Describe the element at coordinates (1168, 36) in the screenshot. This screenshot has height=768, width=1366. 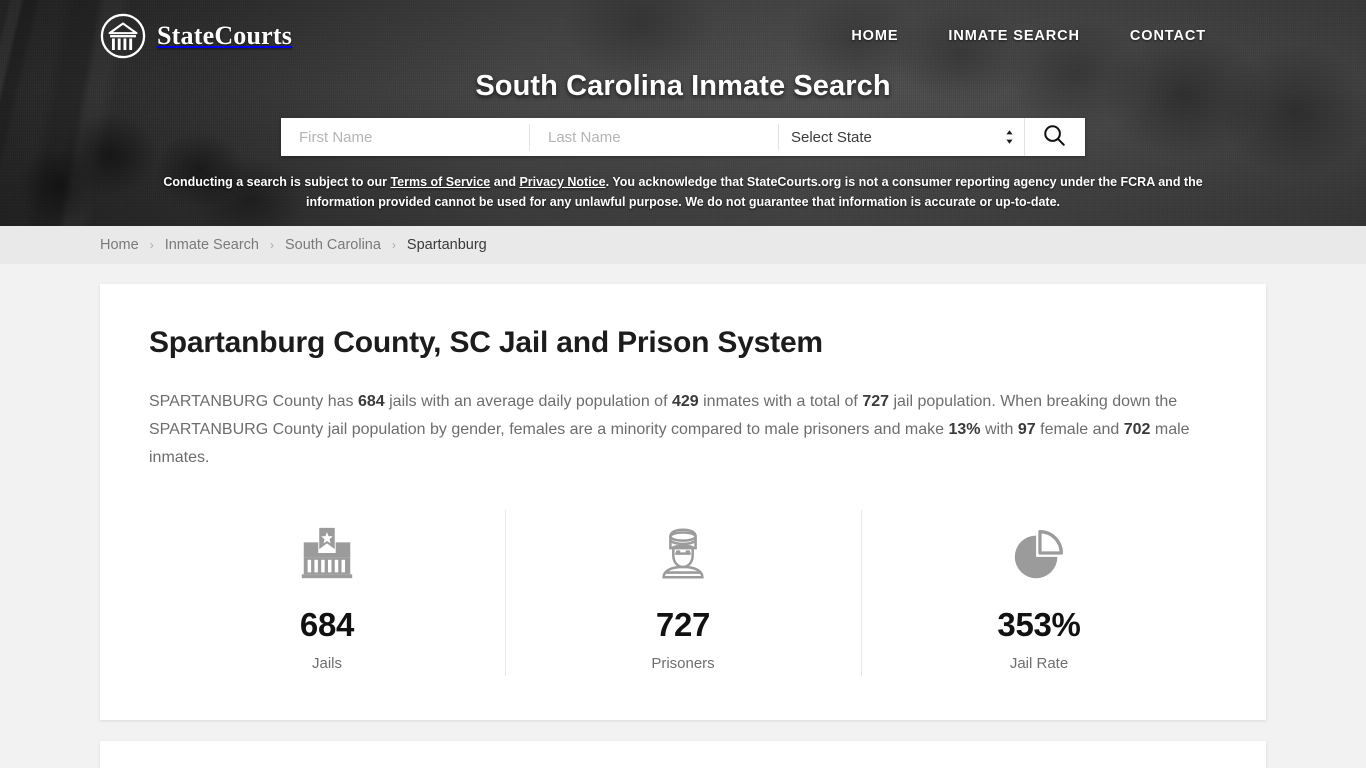
I see `nav-item-contact: CONTACT` at that location.